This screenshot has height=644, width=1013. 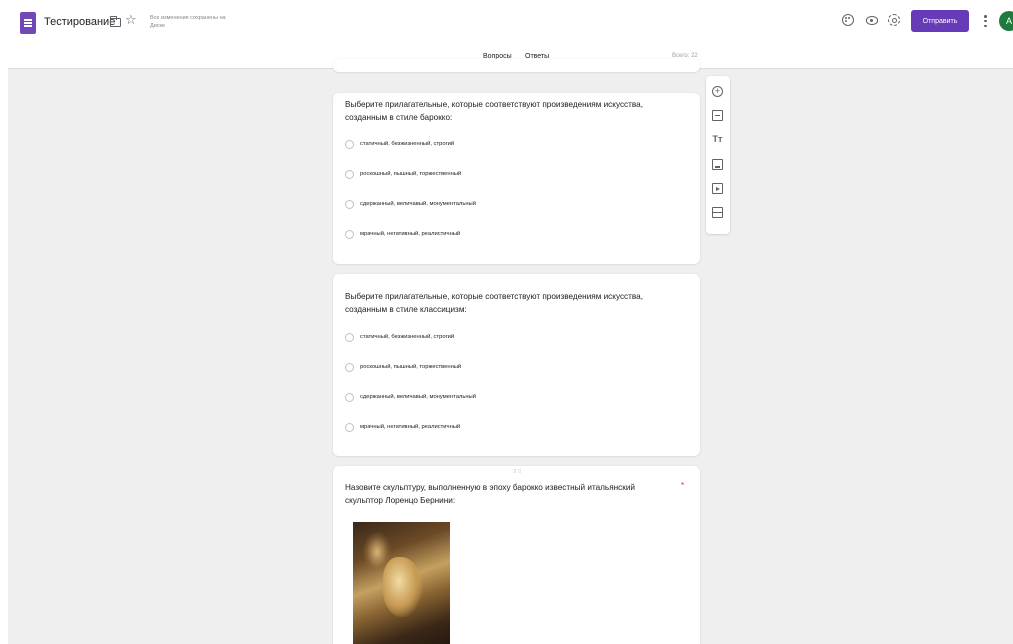 I want to click on send-button: Отправить, so click(x=940, y=21).